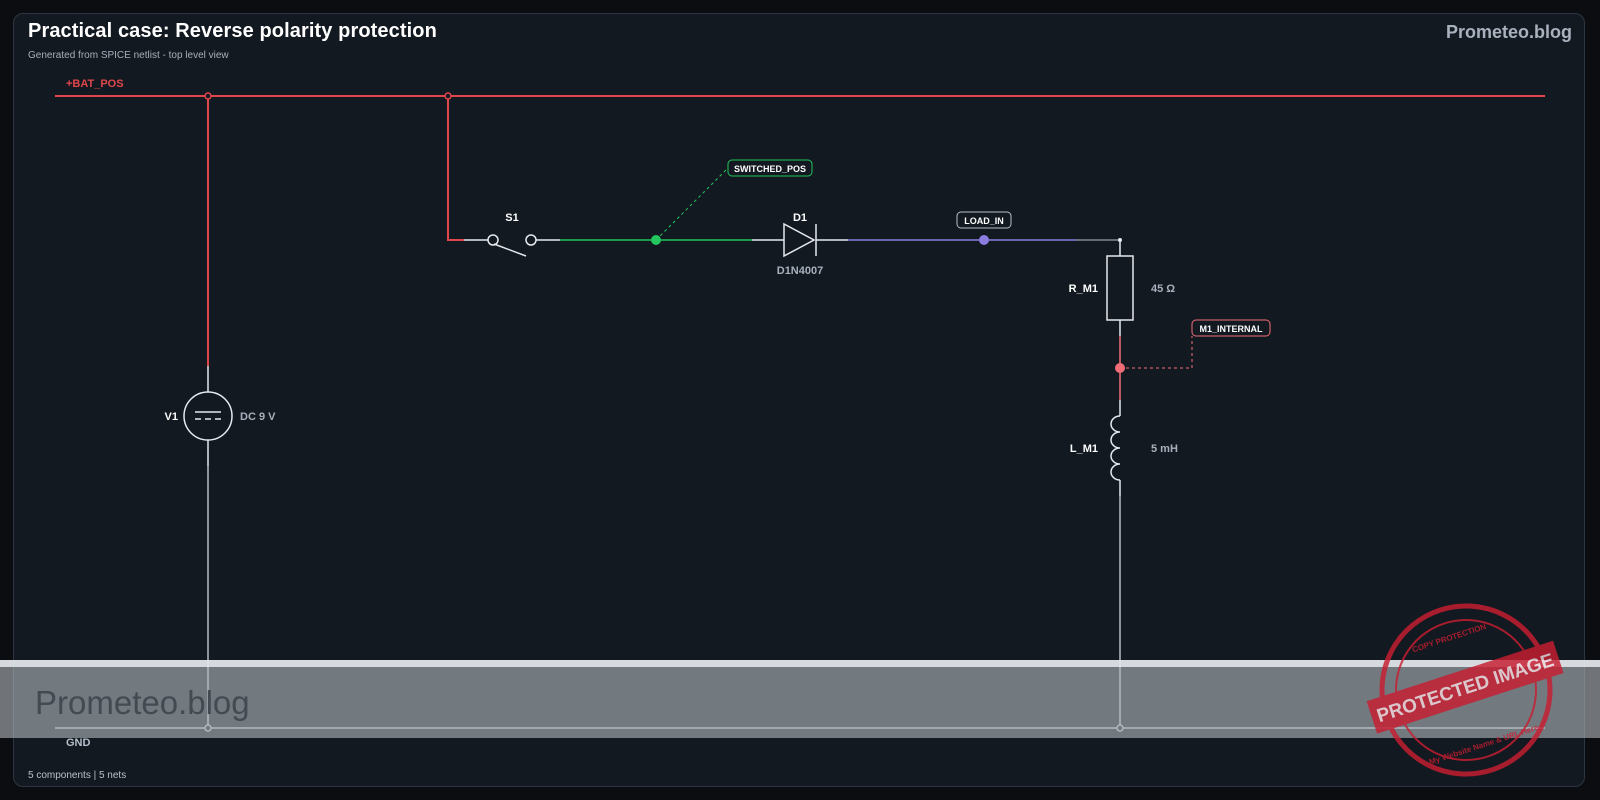 The image size is (1600, 800). What do you see at coordinates (171, 417) in the screenshot?
I see `v1-ref-label: V1` at bounding box center [171, 417].